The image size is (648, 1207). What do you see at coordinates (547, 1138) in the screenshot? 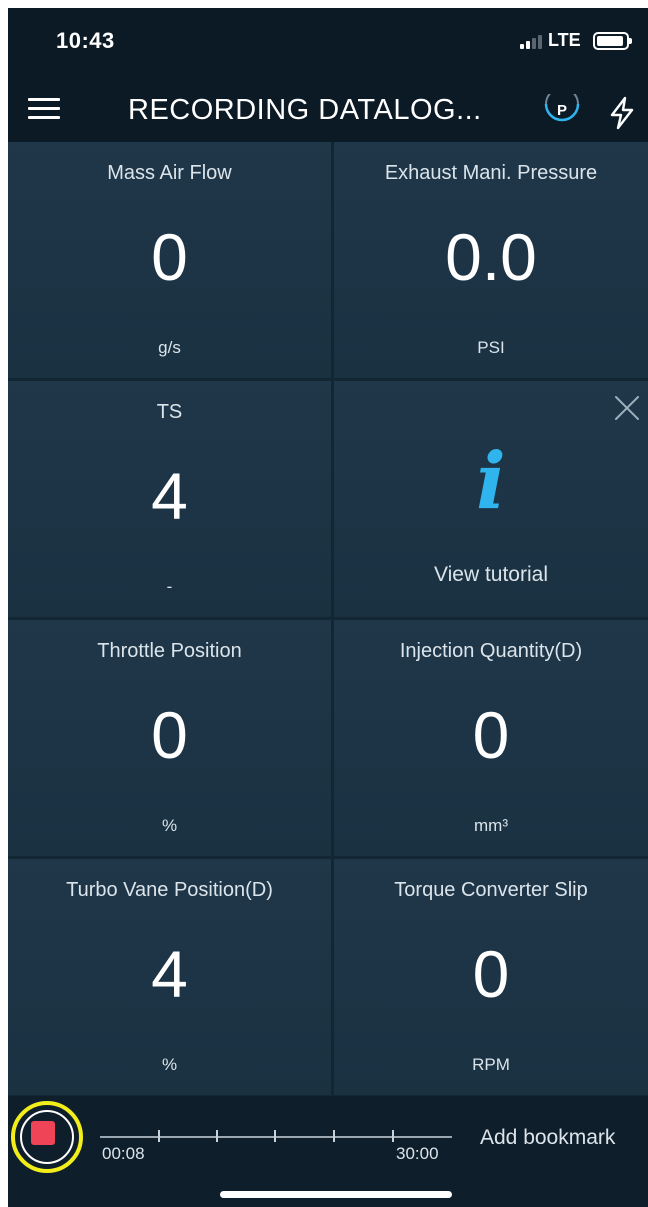
I see `add-bookmark-button: Add bookmark` at bounding box center [547, 1138].